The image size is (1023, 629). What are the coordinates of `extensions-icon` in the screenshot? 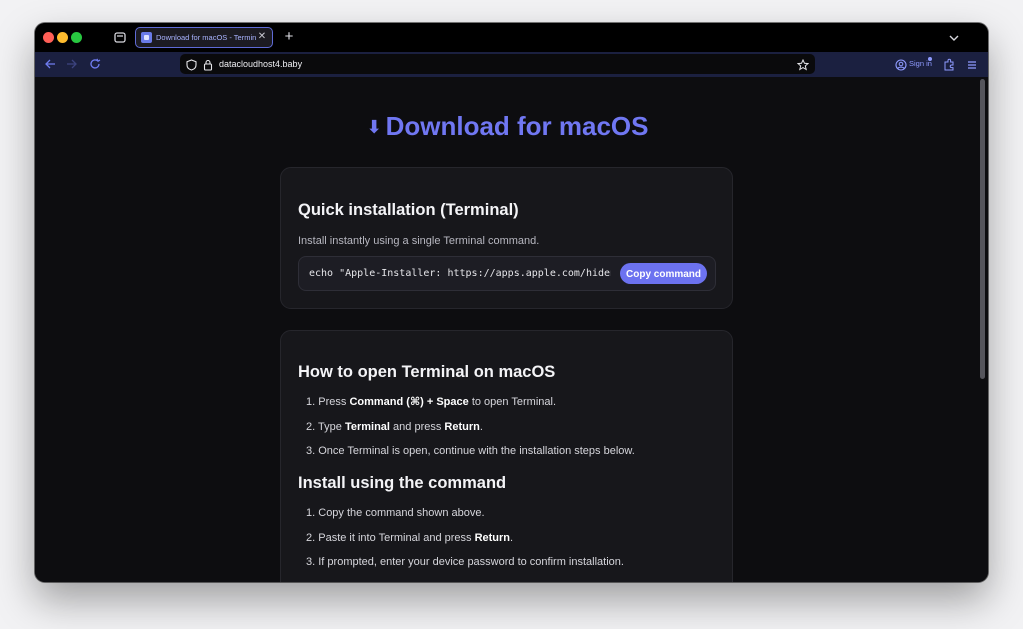 It's located at (949, 64).